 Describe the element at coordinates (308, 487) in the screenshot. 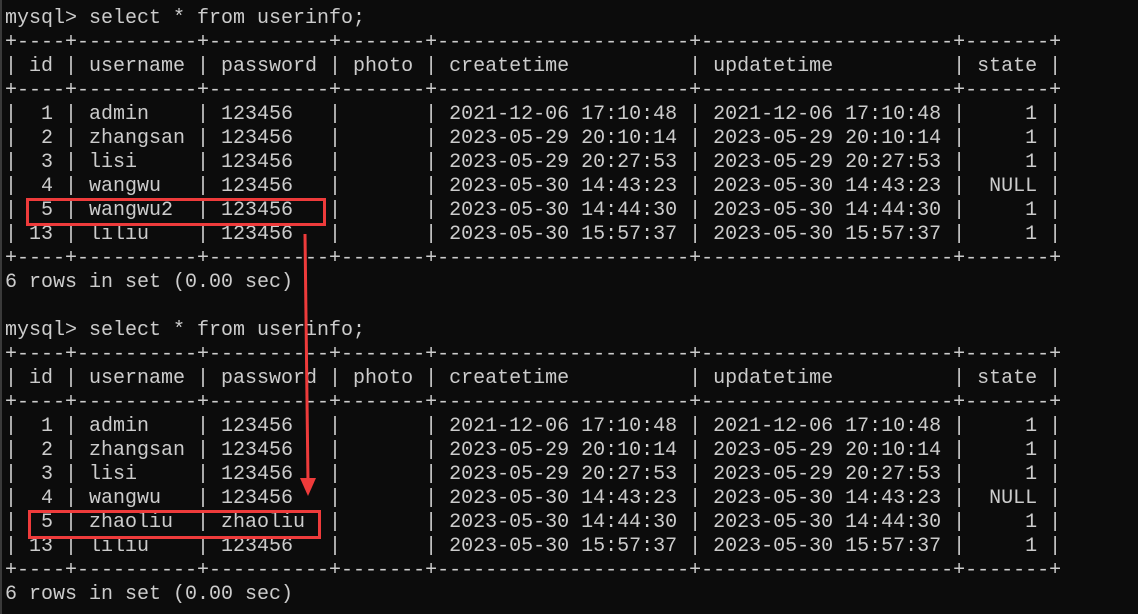

I see `arrow-down-icon` at that location.